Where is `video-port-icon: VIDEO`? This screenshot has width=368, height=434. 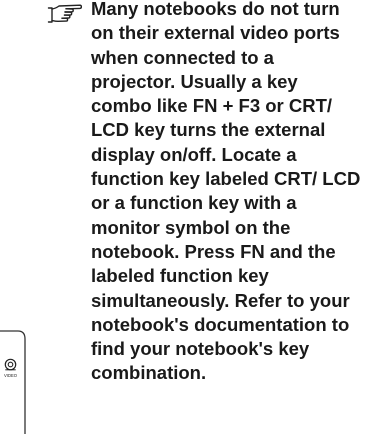
video-port-icon: VIDEO is located at coordinates (13, 382).